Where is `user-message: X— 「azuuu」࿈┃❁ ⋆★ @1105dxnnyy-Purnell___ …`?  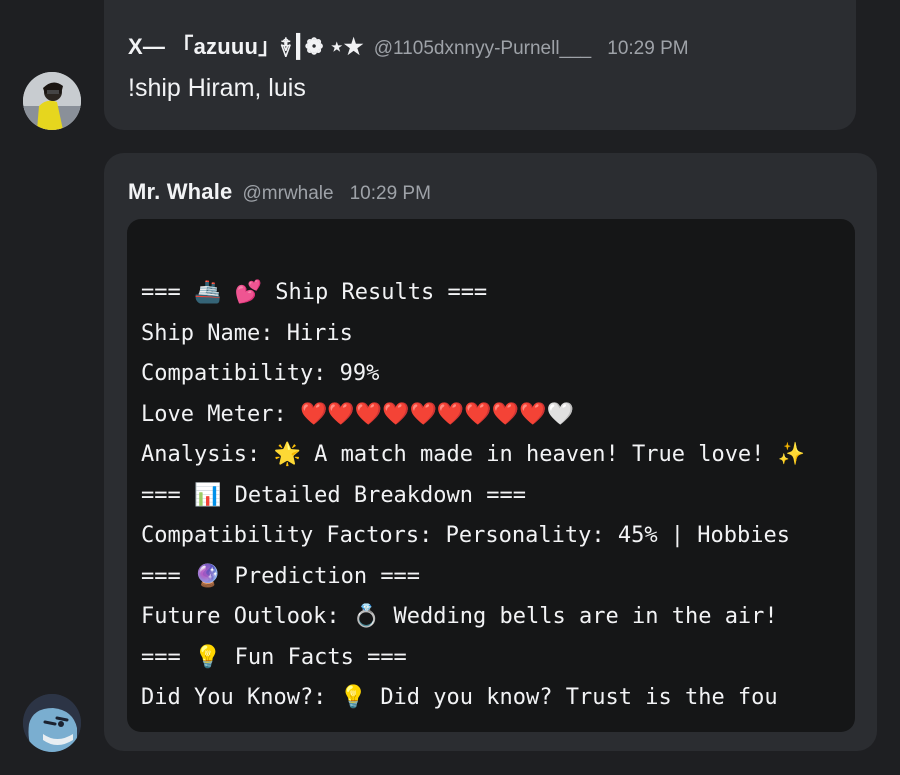 user-message: X— 「azuuu」࿈┃❁ ⋆★ @1105dxnnyy-Purnell___ … is located at coordinates (480, 65).